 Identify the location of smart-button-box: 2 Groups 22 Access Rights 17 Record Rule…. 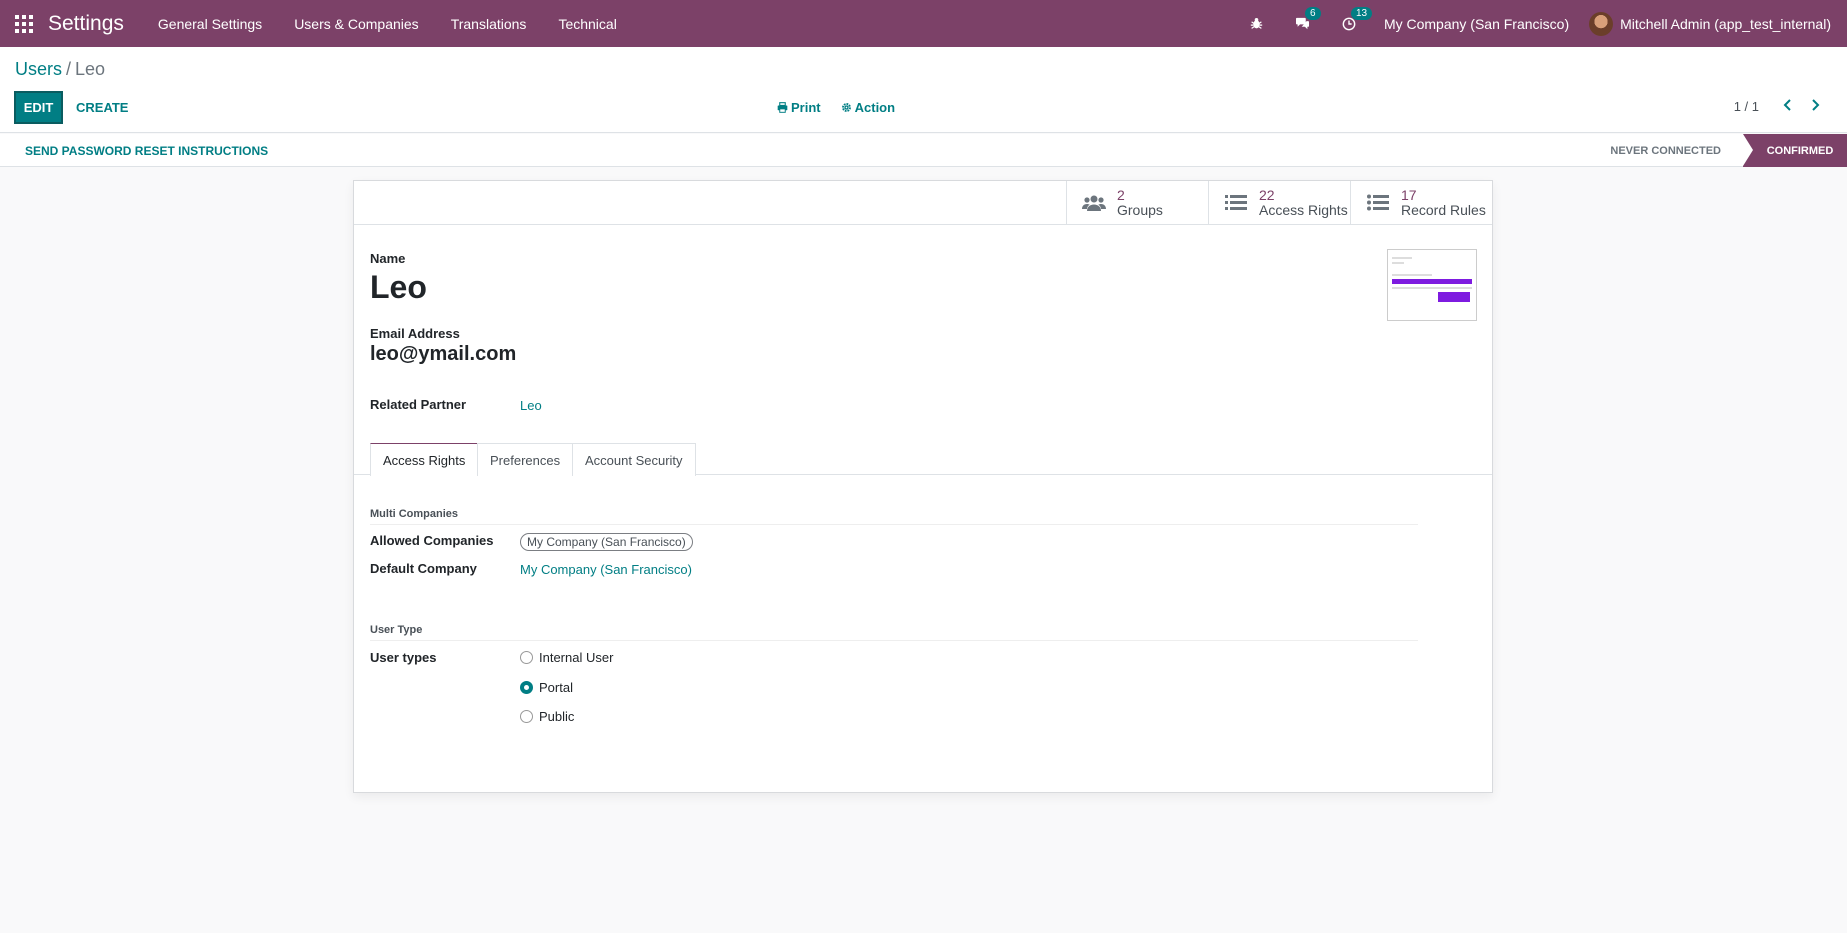
(923, 203).